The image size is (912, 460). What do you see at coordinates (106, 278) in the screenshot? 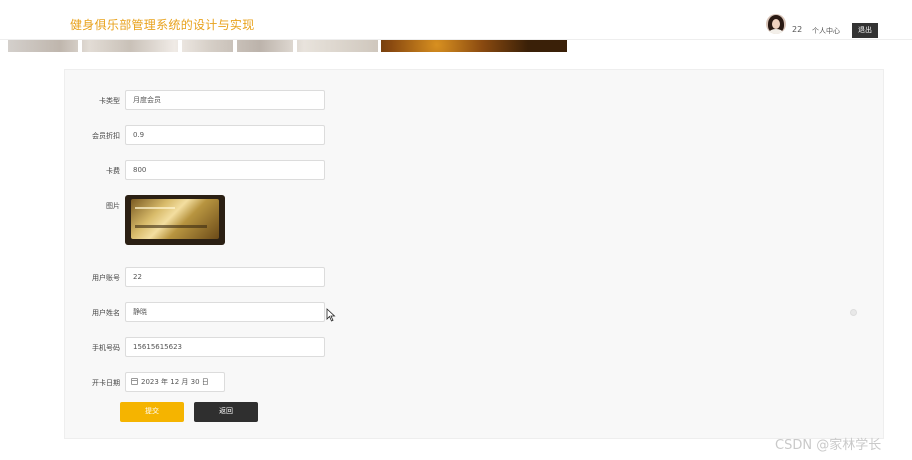
I see `account-label: 用户账号` at bounding box center [106, 278].